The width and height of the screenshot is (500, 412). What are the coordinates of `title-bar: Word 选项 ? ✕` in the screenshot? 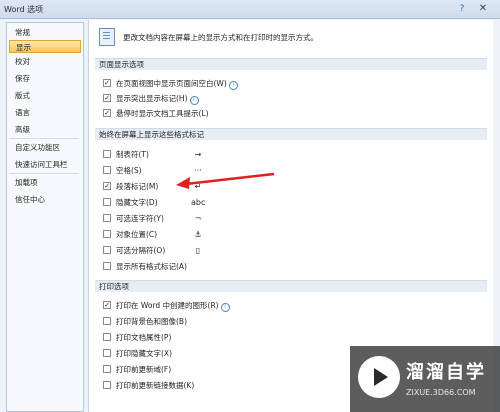 It's located at (250, 9).